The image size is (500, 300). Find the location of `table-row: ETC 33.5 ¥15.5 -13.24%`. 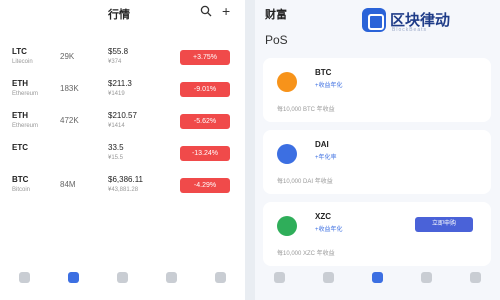

table-row: ETC 33.5 ¥15.5 -13.24% is located at coordinates (122, 154).